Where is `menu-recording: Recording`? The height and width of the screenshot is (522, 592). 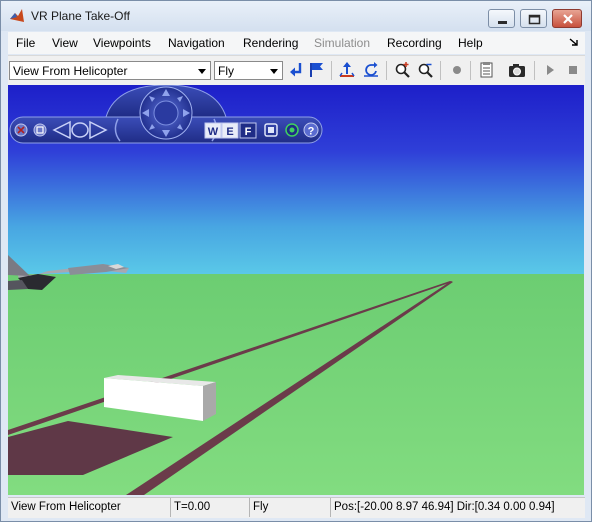 menu-recording: Recording is located at coordinates (414, 43).